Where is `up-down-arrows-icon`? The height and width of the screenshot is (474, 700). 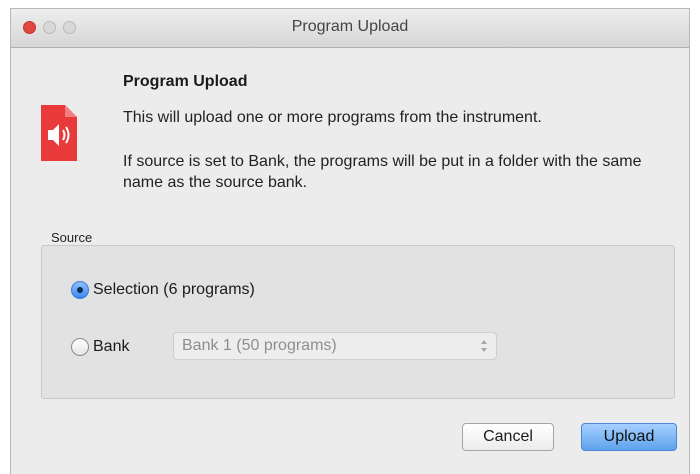
up-down-arrows-icon is located at coordinates (484, 346).